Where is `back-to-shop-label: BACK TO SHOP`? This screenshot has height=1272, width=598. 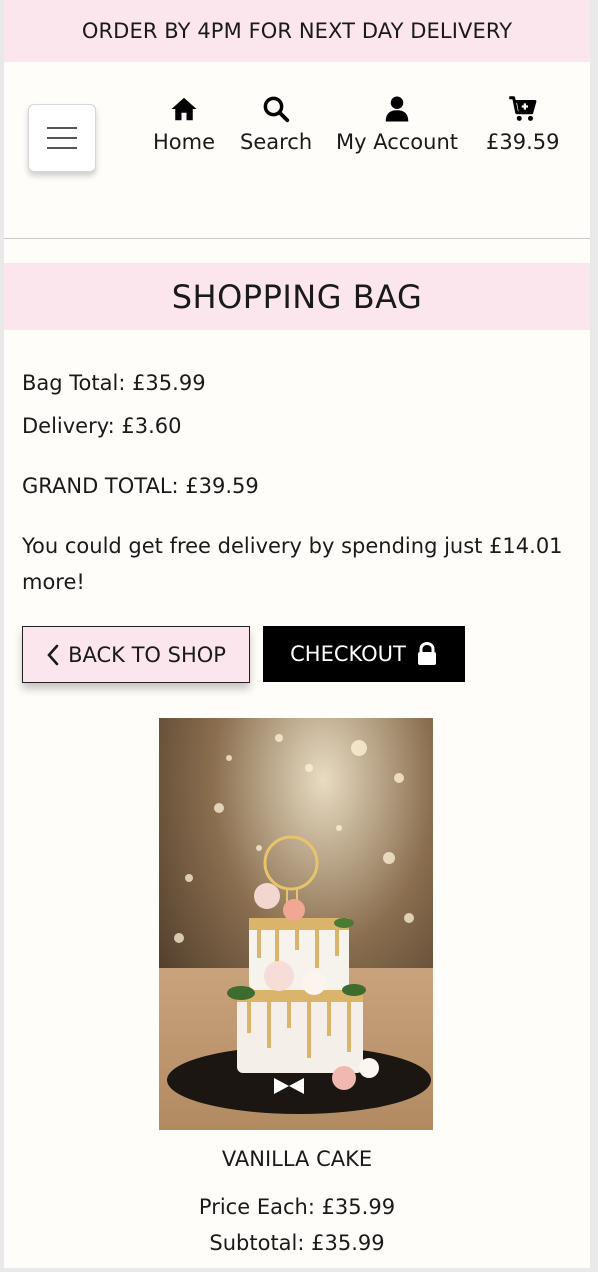 back-to-shop-label: BACK TO SHOP is located at coordinates (147, 654).